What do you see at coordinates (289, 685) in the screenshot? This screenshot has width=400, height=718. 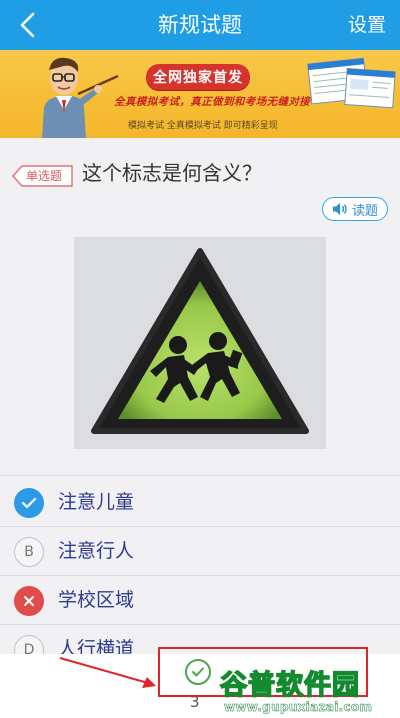 I see `watermark-logo: 谷普软件园` at bounding box center [289, 685].